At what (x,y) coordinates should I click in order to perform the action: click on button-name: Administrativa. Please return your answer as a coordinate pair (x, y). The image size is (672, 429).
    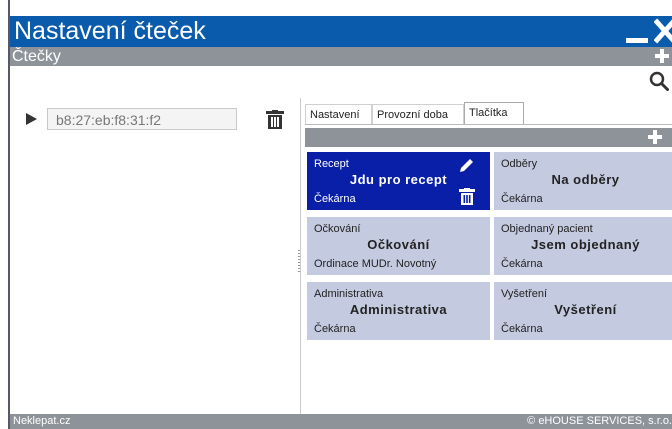
    Looking at the image, I should click on (398, 309).